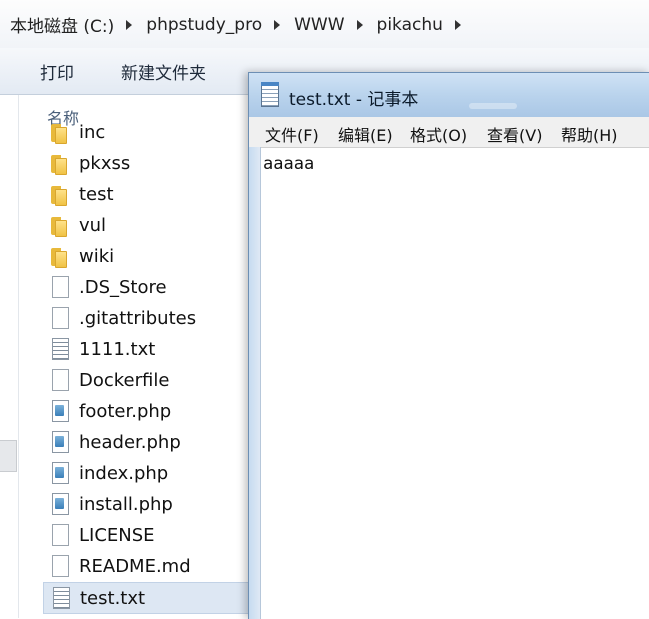 Image resolution: width=649 pixels, height=619 pixels. I want to click on nav-pane-scroll-thumb, so click(8, 456).